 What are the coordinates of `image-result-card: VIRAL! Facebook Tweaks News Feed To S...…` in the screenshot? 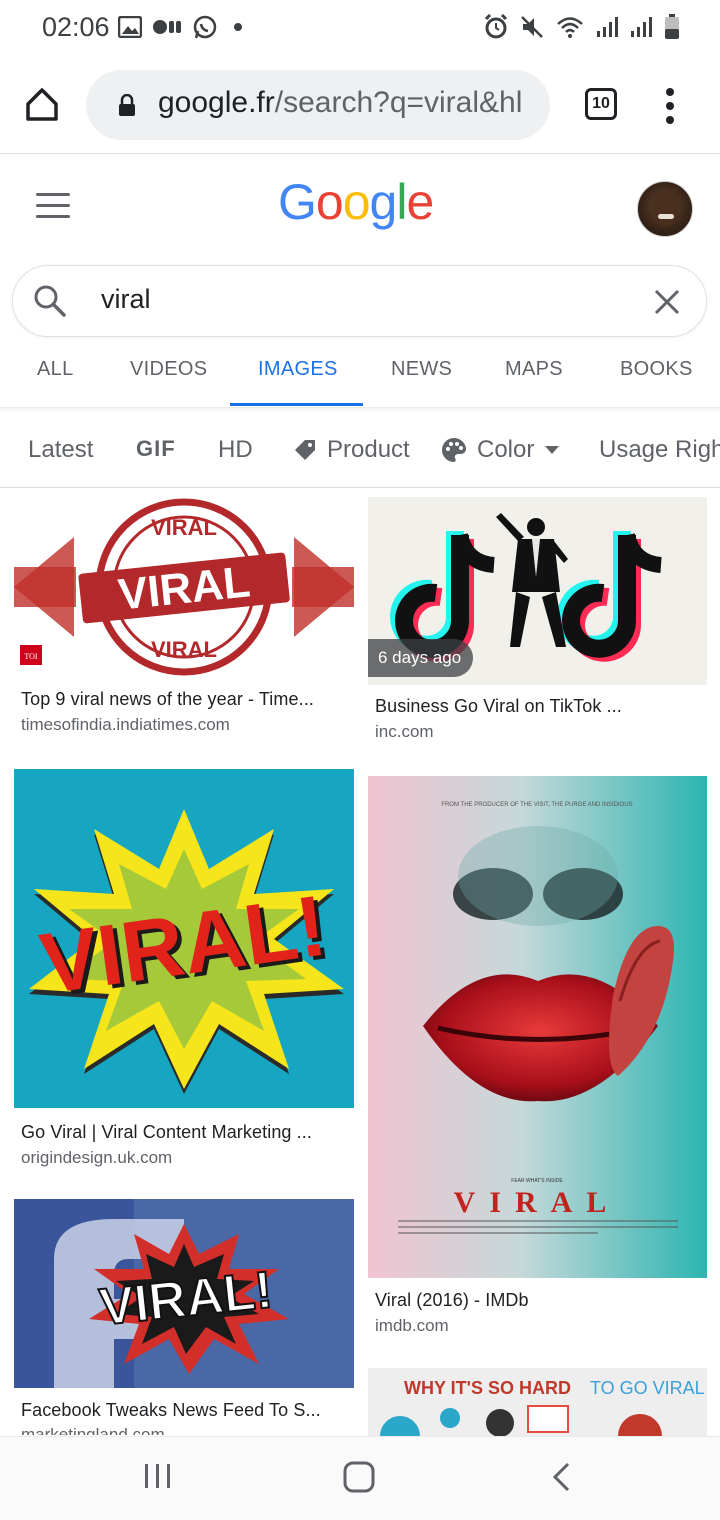 It's located at (184, 1317).